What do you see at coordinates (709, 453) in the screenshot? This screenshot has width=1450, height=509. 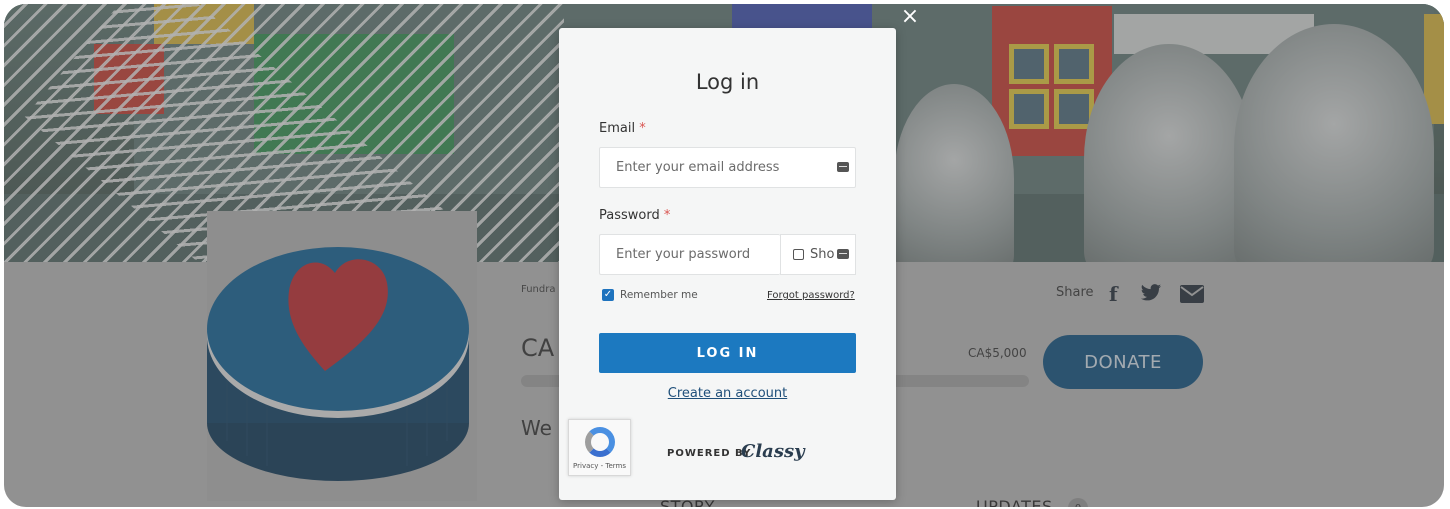 I see `powered-by-label: POWERED BY` at bounding box center [709, 453].